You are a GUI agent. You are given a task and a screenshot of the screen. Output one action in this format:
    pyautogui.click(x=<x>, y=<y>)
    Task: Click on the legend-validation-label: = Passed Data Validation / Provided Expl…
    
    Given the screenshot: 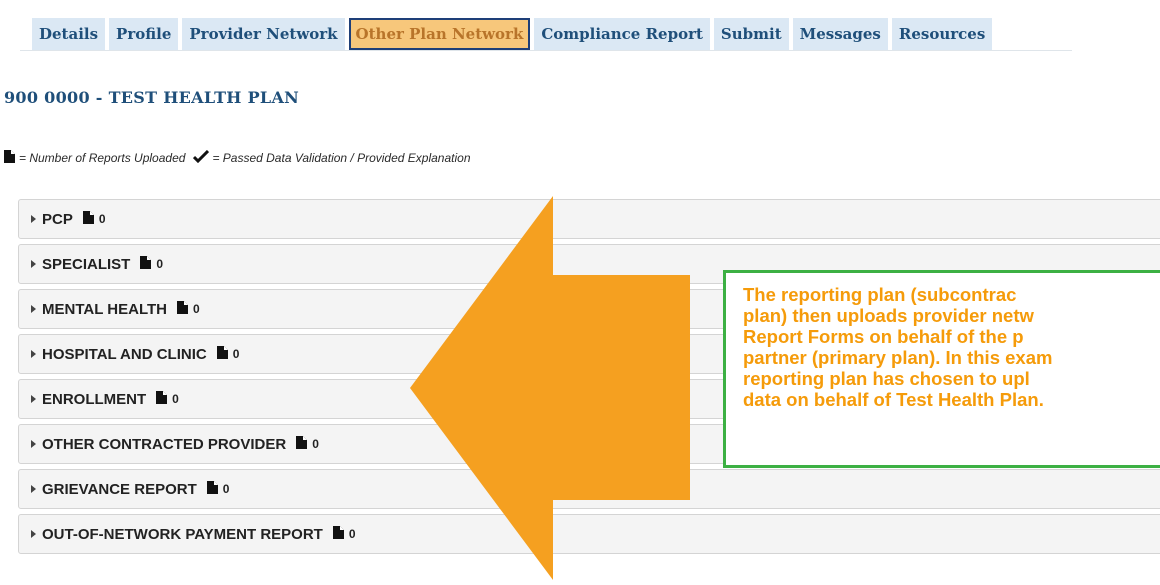 What is the action you would take?
    pyautogui.click(x=341, y=158)
    